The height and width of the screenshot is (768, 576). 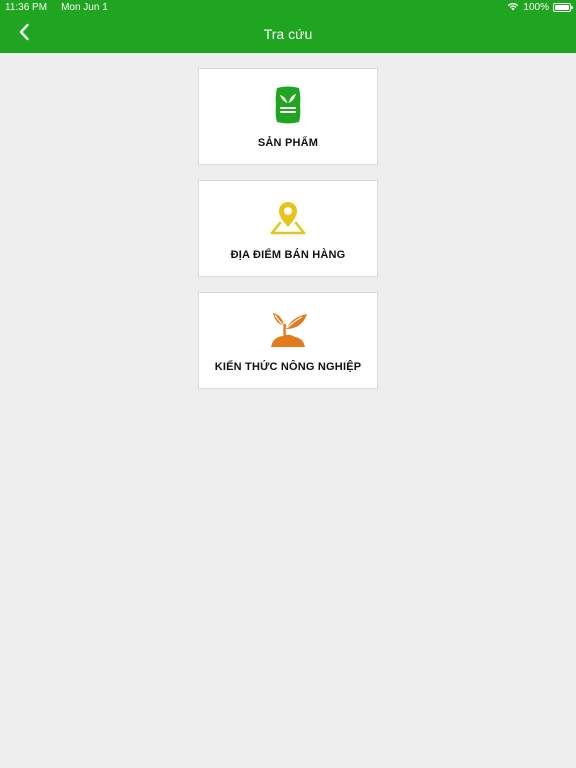 I want to click on product-bag-icon, so click(x=288, y=105).